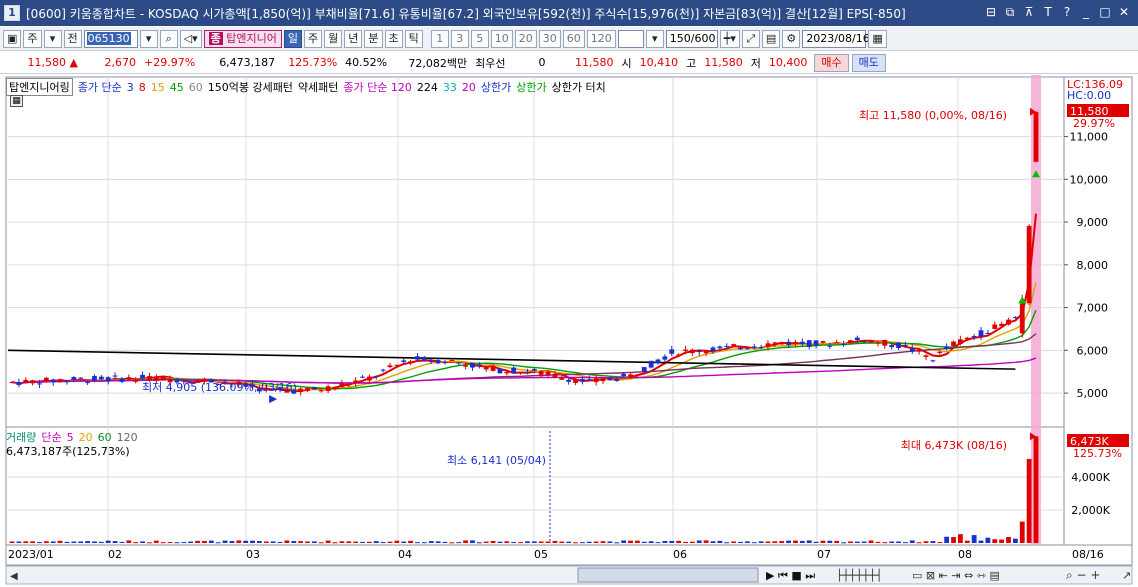 The image size is (1138, 587). What do you see at coordinates (501, 38) in the screenshot?
I see `interval-10: 10` at bounding box center [501, 38].